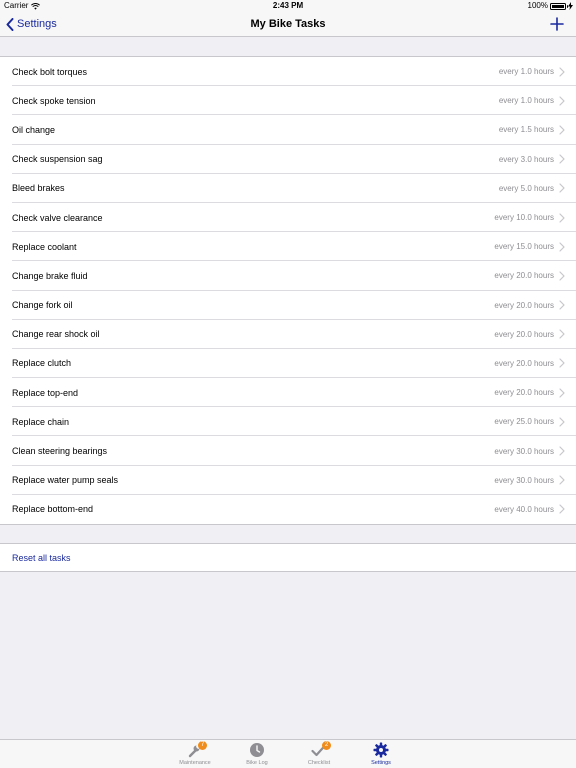 Image resolution: width=576 pixels, height=768 pixels. I want to click on task-name: Check valve clearance, so click(57, 217).